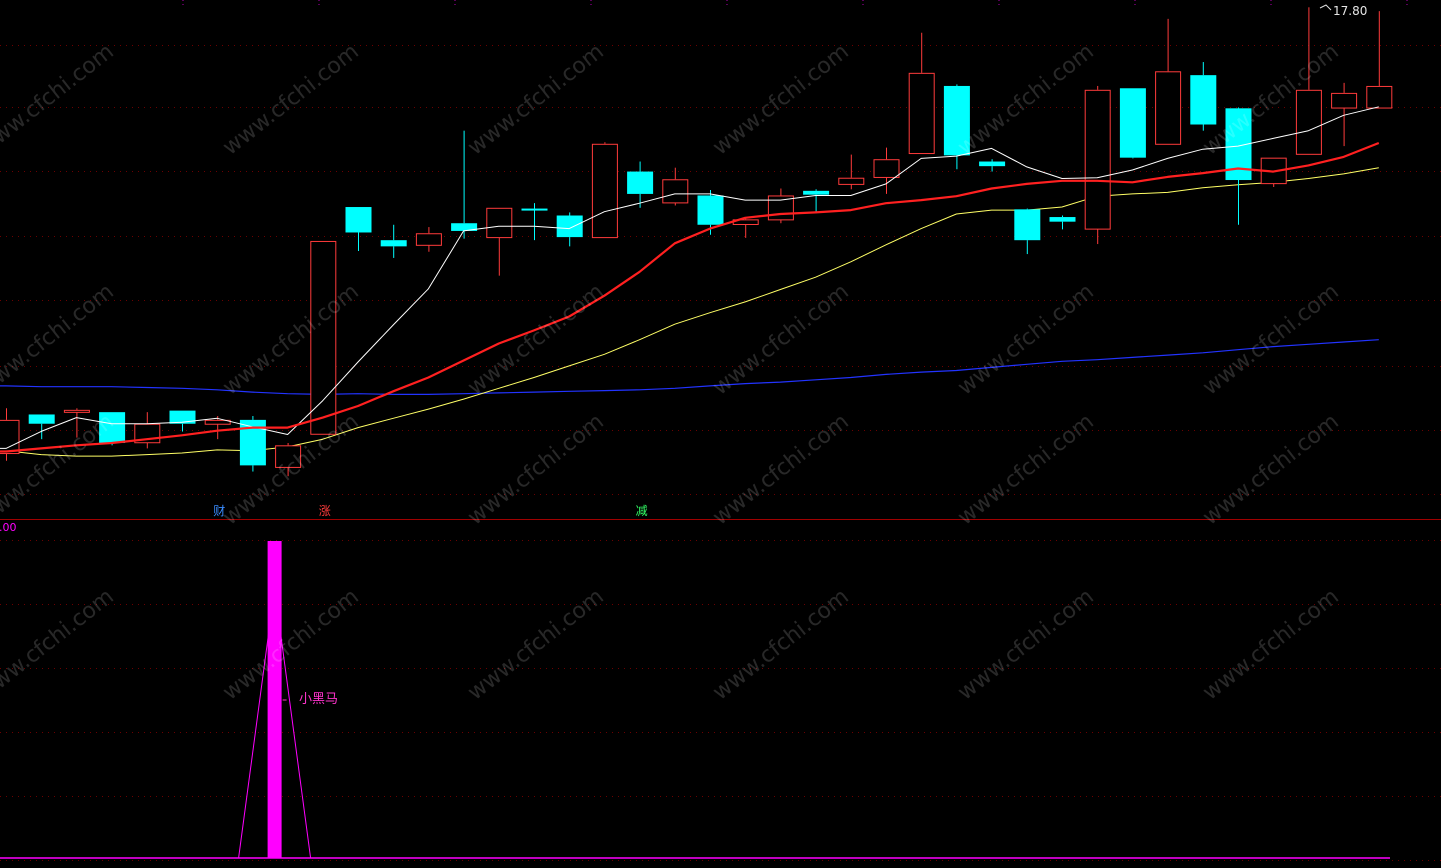 The width and height of the screenshot is (1441, 868). I want to click on indicator-signal-label: 小黑马, so click(318, 699).